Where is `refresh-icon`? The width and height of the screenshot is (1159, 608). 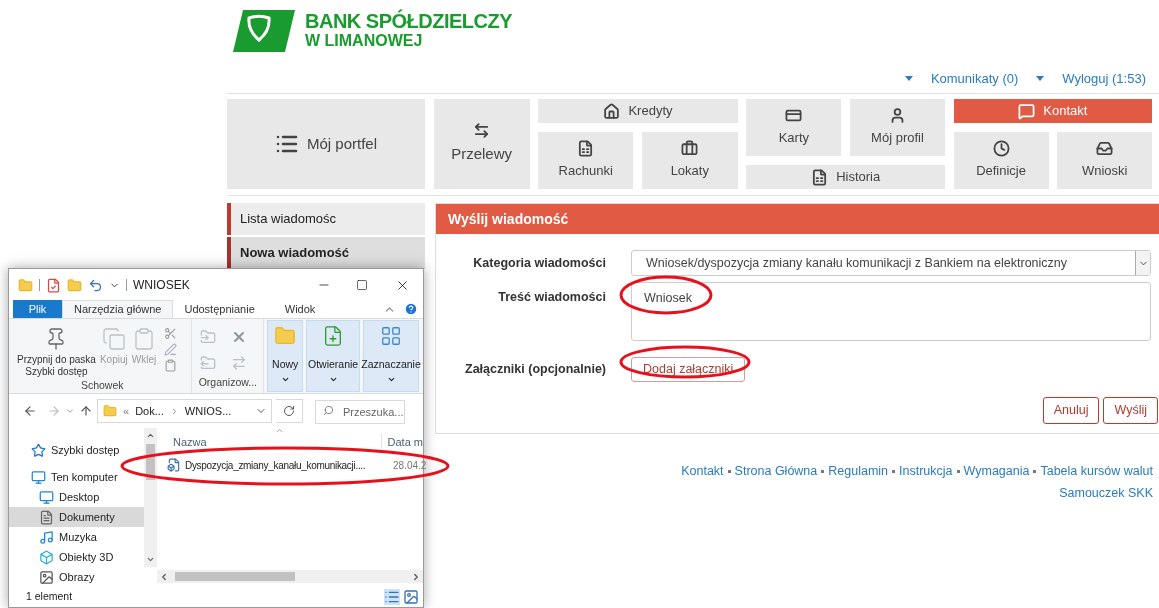 refresh-icon is located at coordinates (289, 411).